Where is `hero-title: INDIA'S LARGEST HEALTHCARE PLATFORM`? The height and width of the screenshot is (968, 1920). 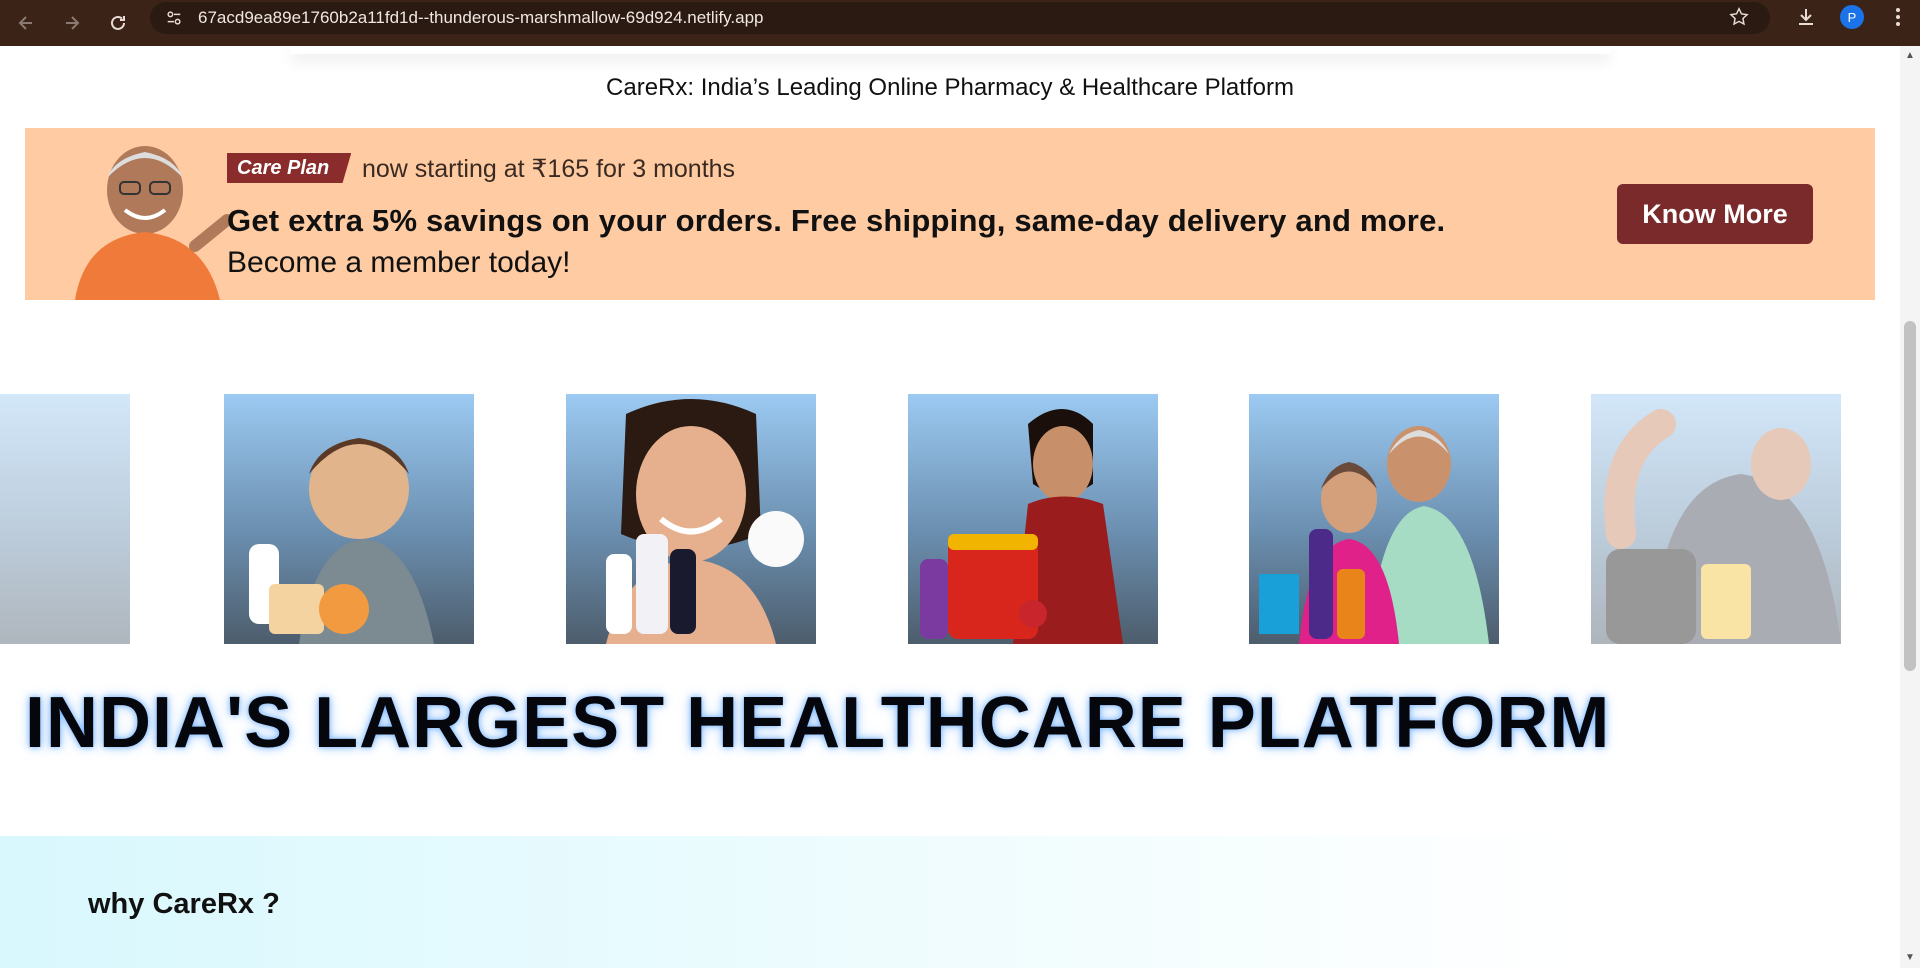
hero-title: INDIA'S LARGEST HEALTHCARE PLATFORM is located at coordinates (818, 723).